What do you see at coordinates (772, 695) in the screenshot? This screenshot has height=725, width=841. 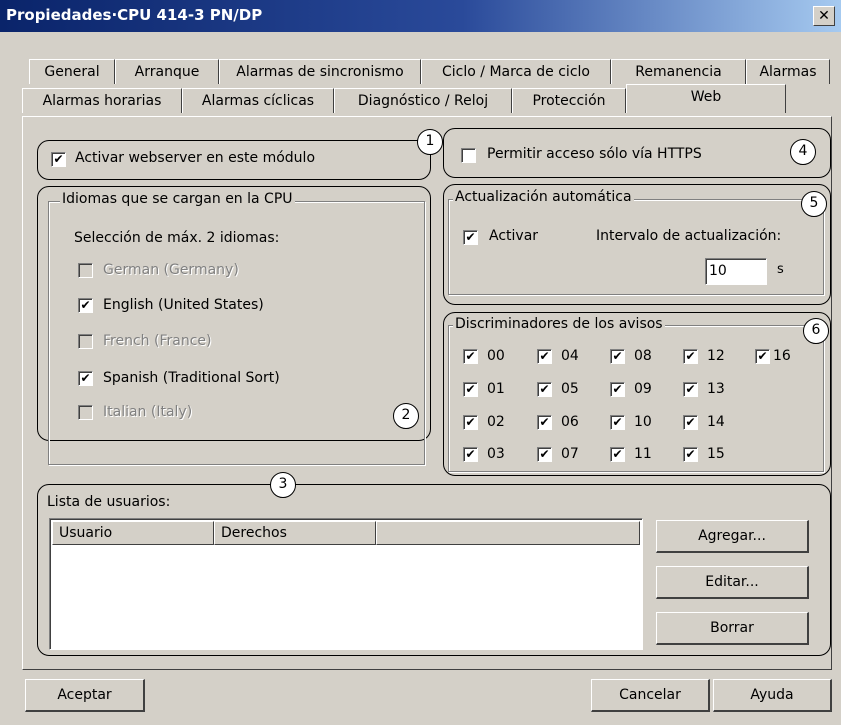 I see `help-button: Ayuda` at bounding box center [772, 695].